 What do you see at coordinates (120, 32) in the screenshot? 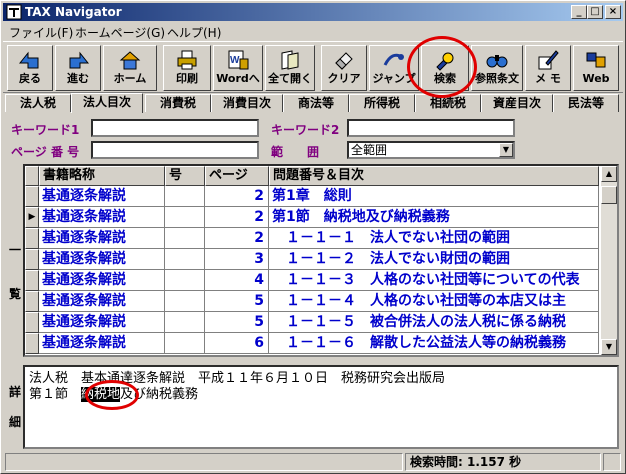
I see `menu-homepage: ホームページ(G)` at bounding box center [120, 32].